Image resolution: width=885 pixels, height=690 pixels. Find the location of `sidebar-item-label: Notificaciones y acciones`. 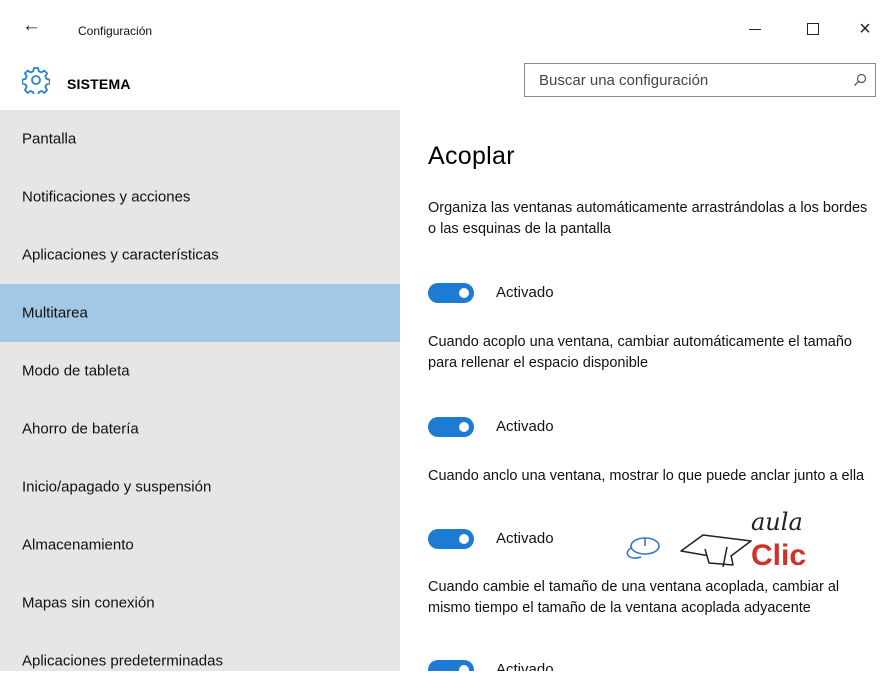

sidebar-item-label: Notificaciones y acciones is located at coordinates (106, 197).